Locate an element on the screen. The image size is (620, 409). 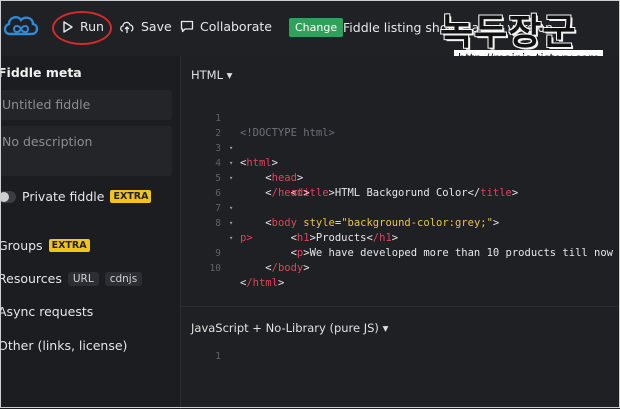
change-button: Change is located at coordinates (316, 27).